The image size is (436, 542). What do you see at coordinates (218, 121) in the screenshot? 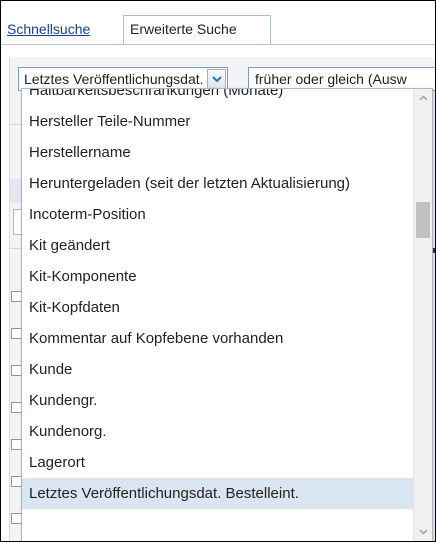
I see `dropdown-option: Hersteller Teile-Nummer` at bounding box center [218, 121].